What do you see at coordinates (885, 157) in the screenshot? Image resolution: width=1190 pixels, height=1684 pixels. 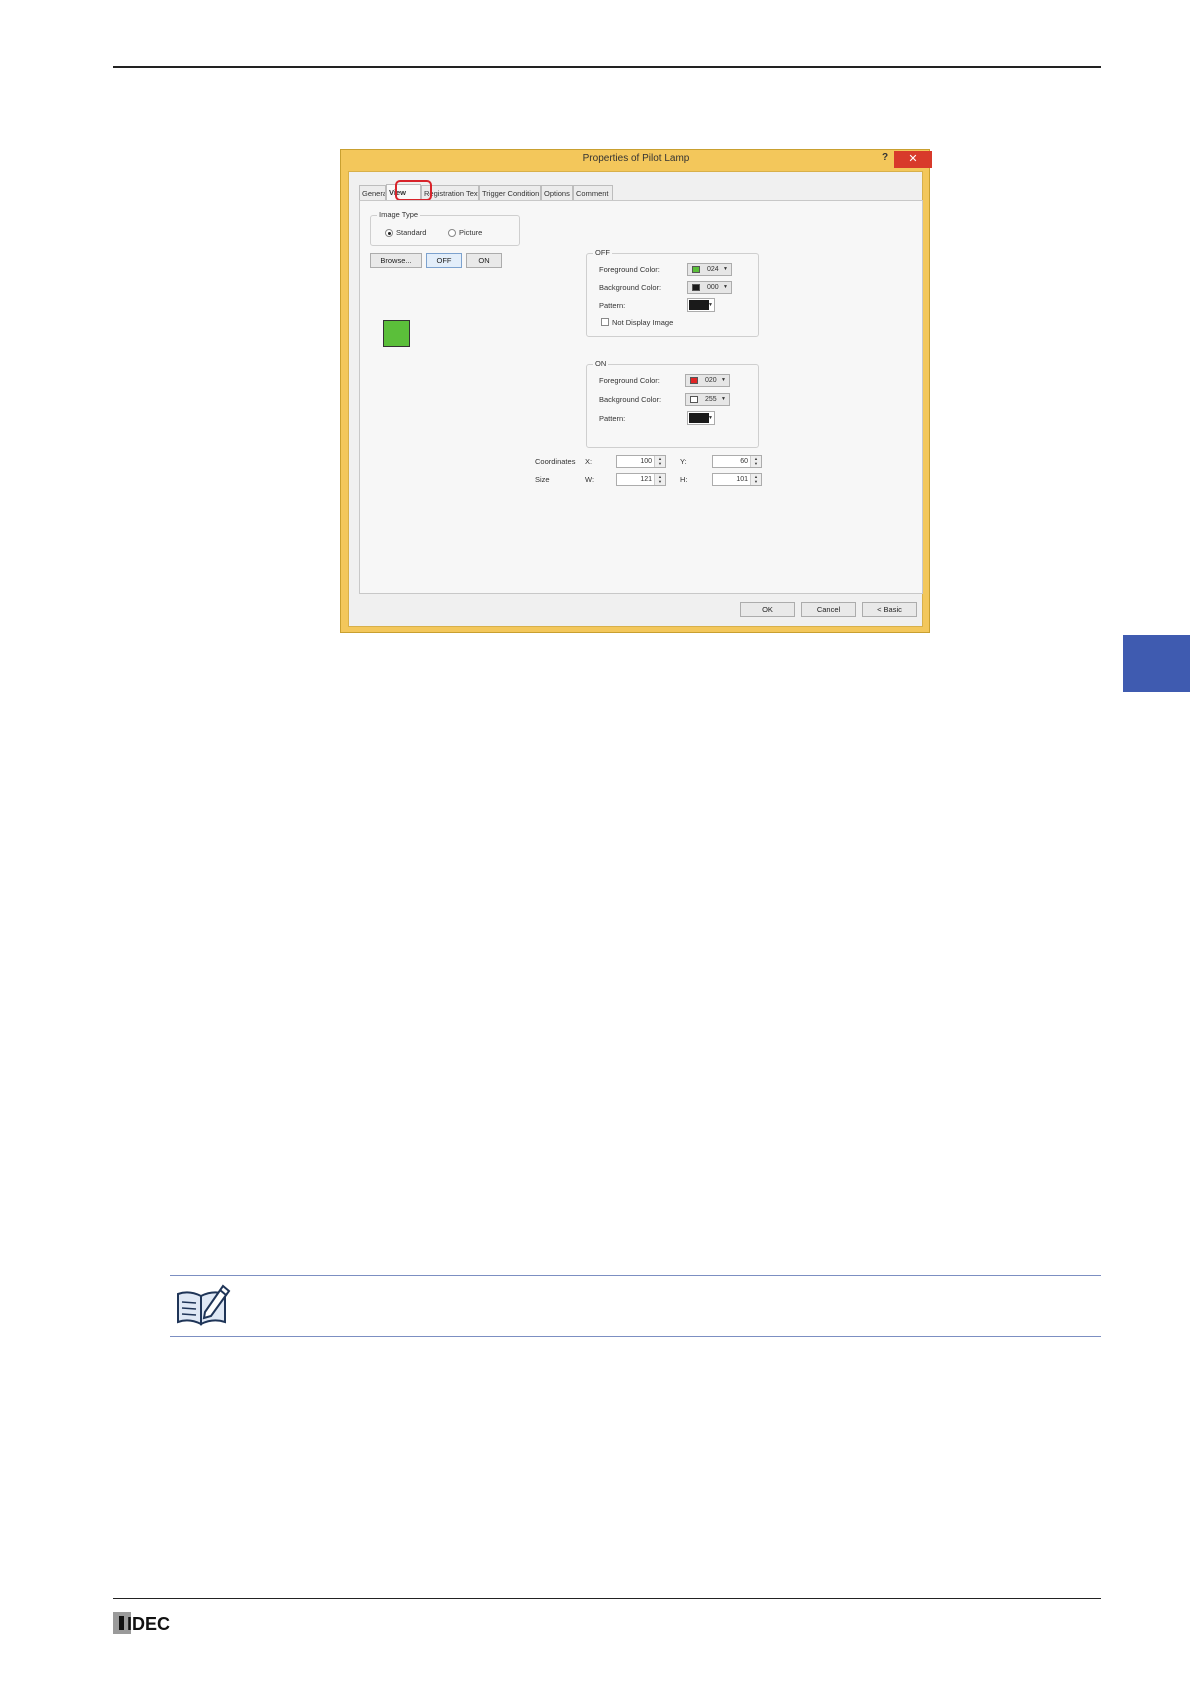 I see `help-icon: ?` at bounding box center [885, 157].